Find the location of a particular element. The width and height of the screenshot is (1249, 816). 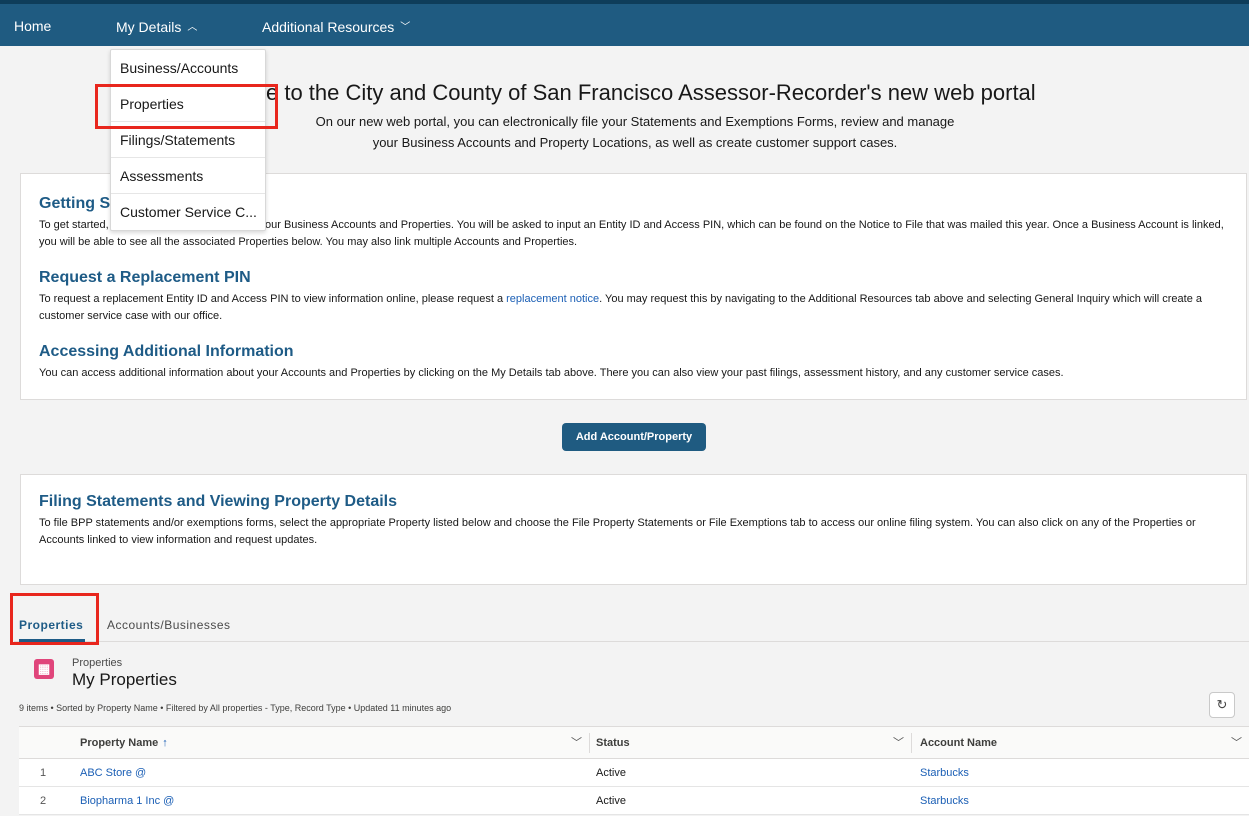

property-name-link: Biopharma 1 Inc @ is located at coordinates (127, 801).